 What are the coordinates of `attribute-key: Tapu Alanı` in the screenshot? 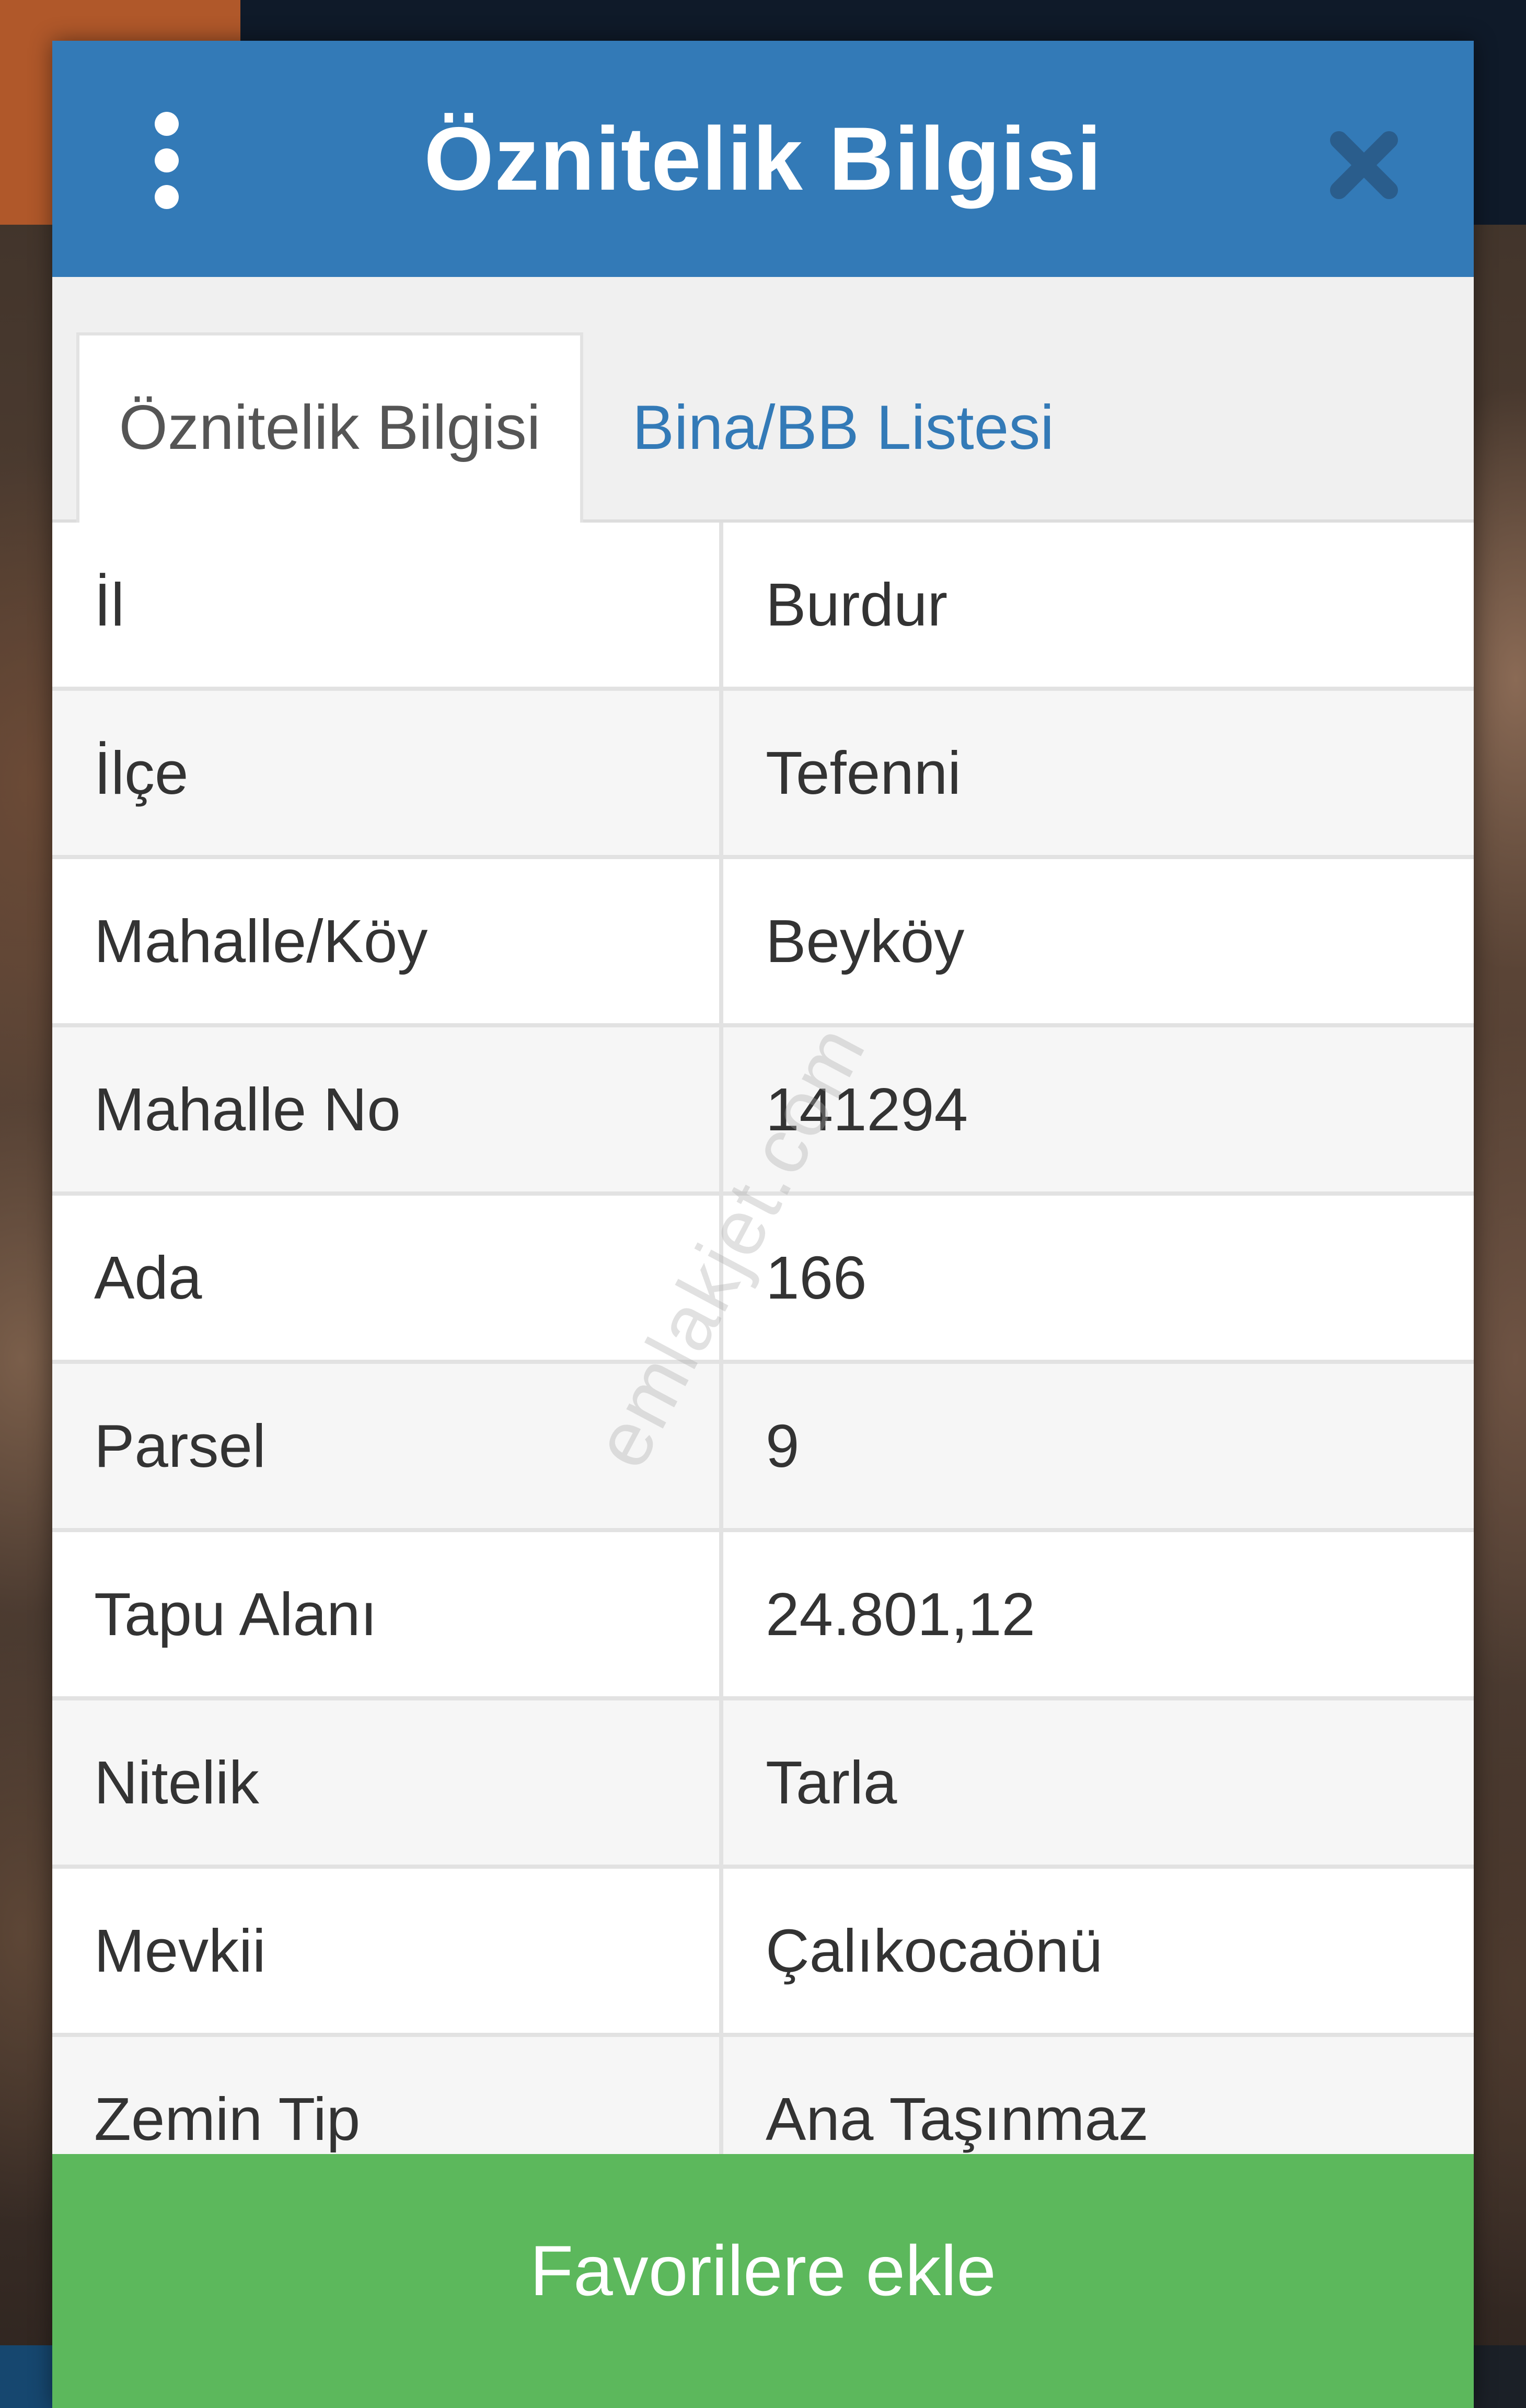 It's located at (236, 1614).